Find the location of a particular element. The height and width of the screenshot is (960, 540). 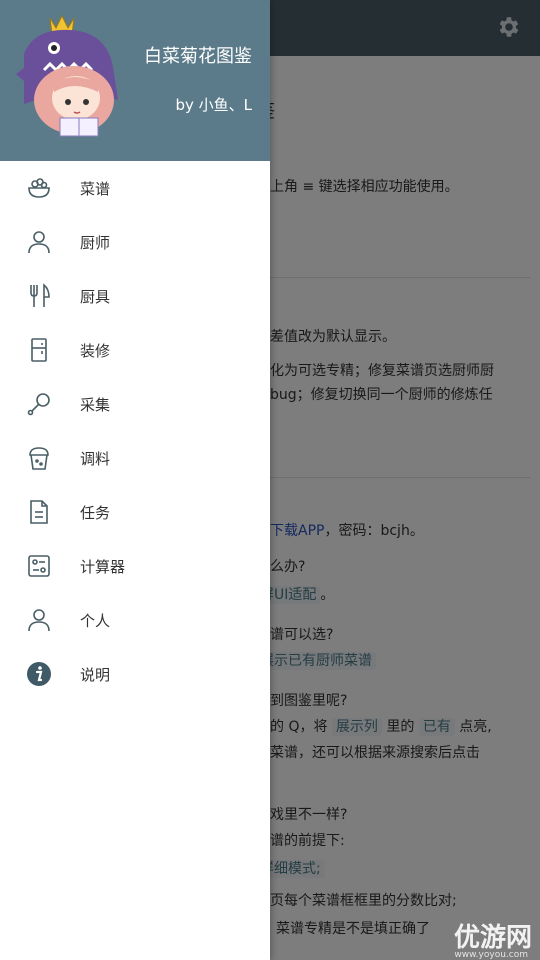

app-author: by 小鱼、L is located at coordinates (213, 105).